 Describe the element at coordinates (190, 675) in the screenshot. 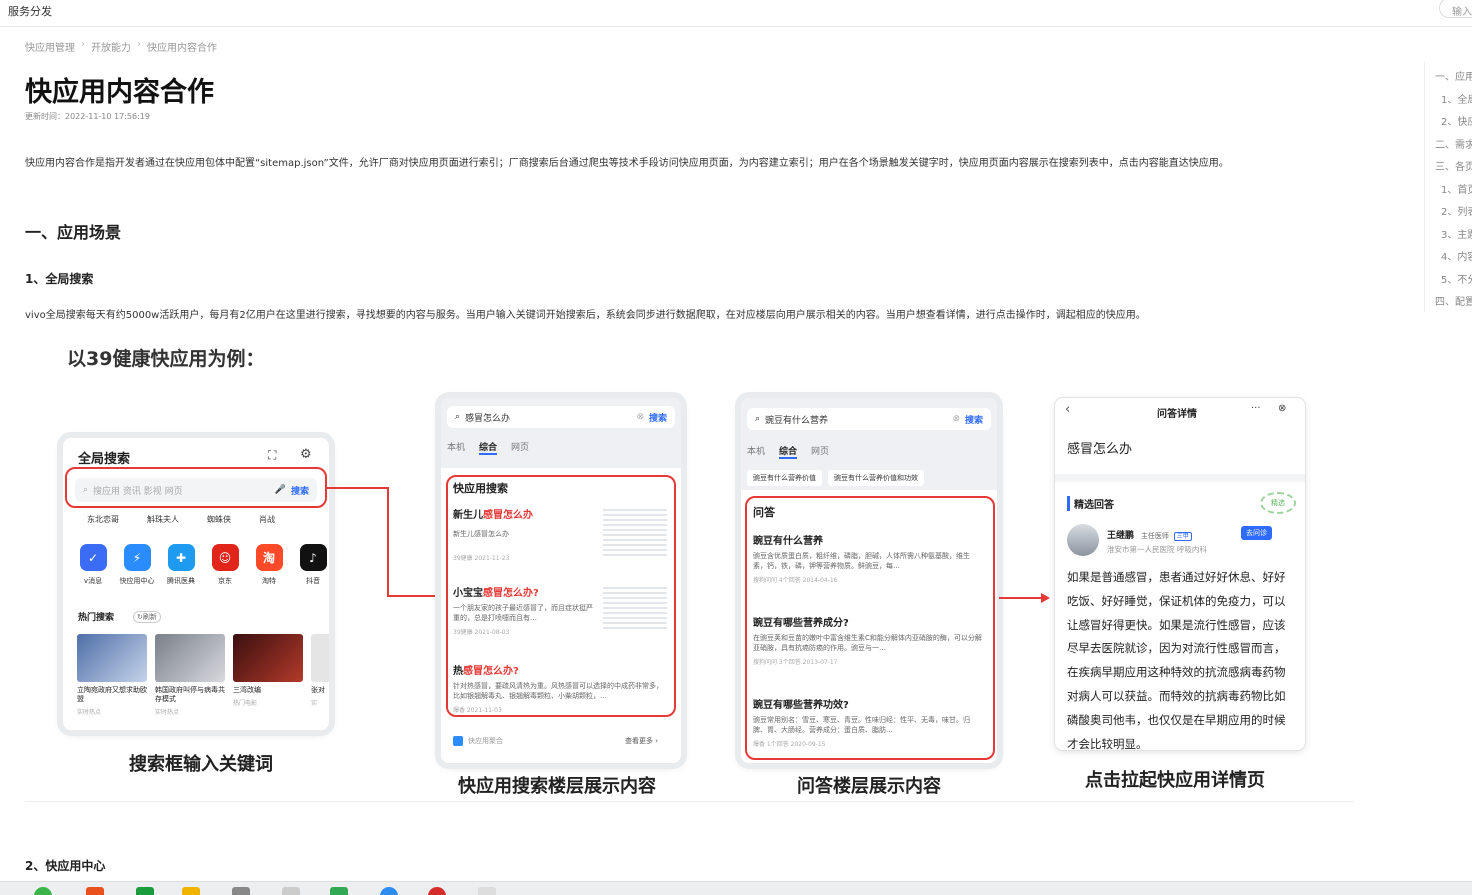

I see `hot-item: 韩国政府叫停与病毒共存模式 实时热点` at that location.